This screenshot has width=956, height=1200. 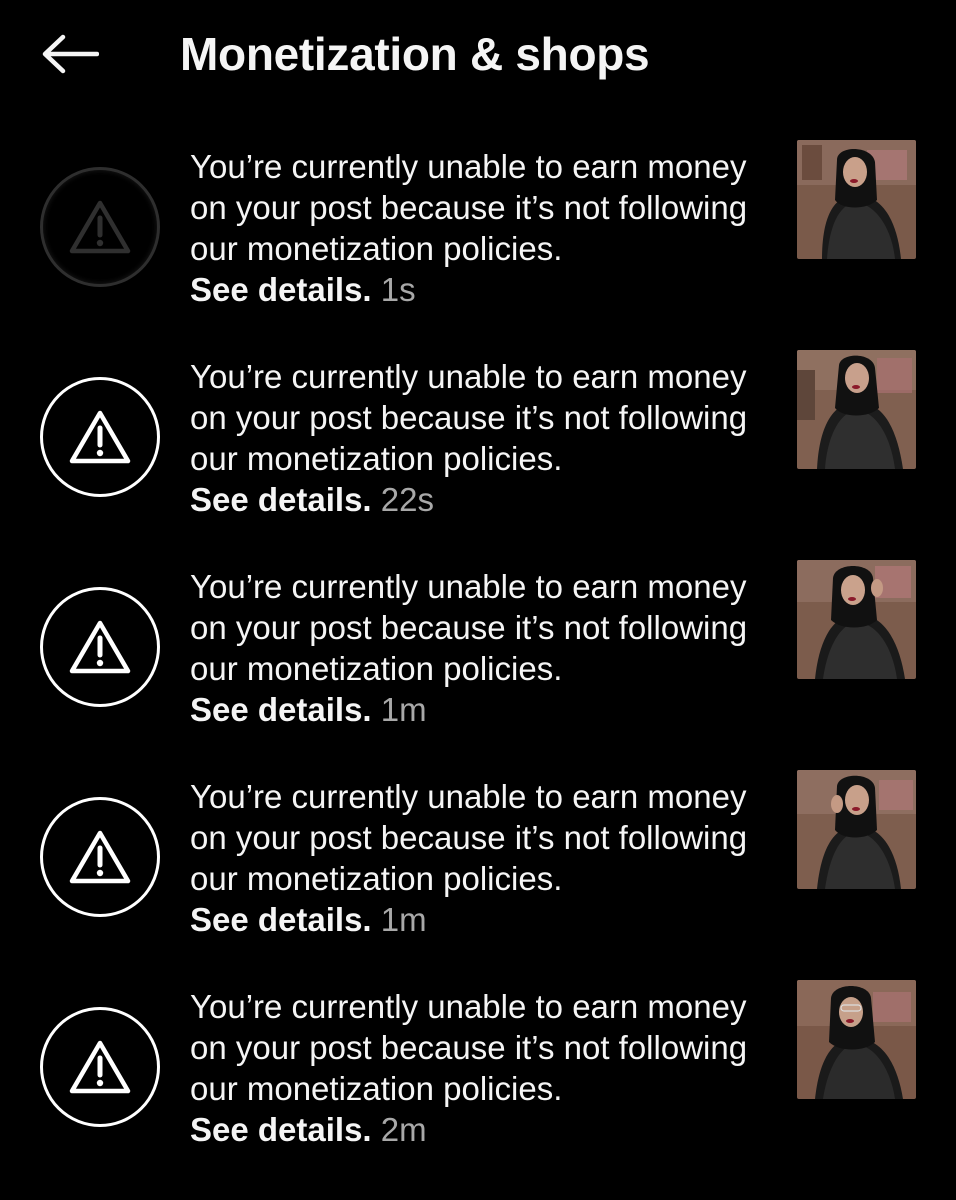 I want to click on page-title: Monetization & shops, so click(x=415, y=54).